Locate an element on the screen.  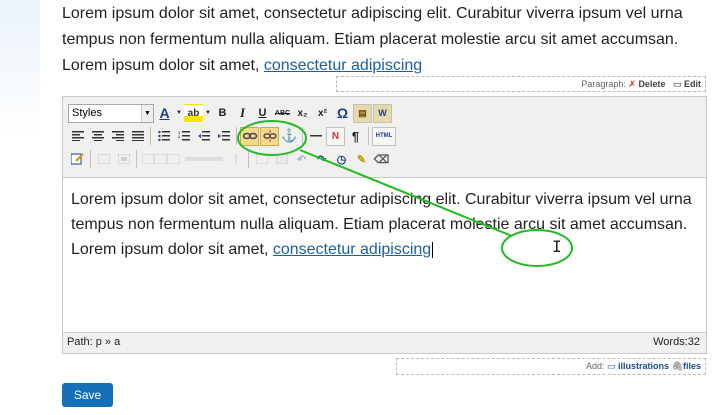
status-bar: Path: p » a Words:32 is located at coordinates (383, 342).